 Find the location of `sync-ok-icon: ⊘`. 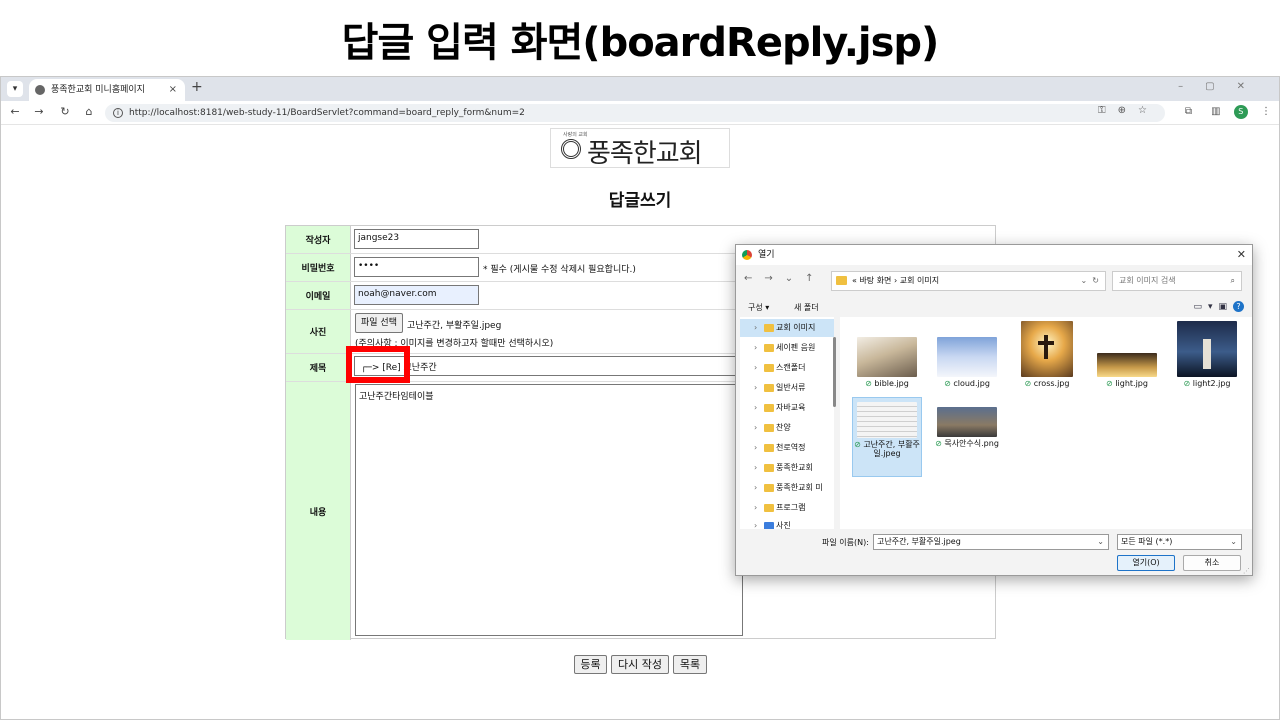

sync-ok-icon: ⊘ is located at coordinates (940, 443).